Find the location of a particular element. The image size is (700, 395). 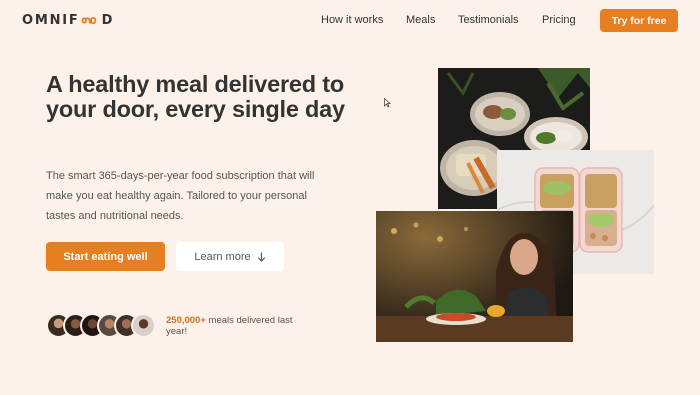

logo-text-left: OMNIF is located at coordinates (51, 20).